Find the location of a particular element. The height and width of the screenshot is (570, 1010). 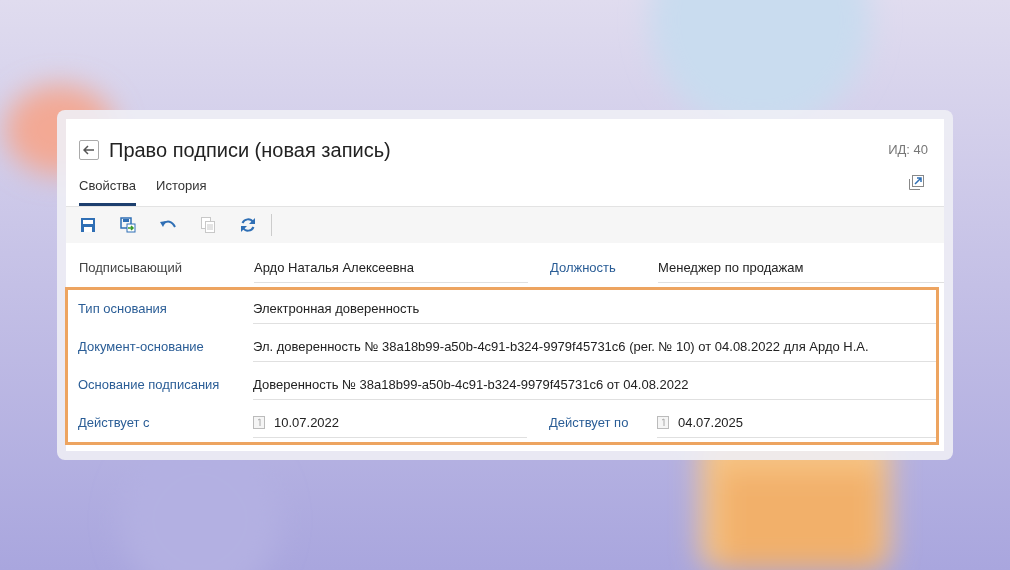

back-button is located at coordinates (89, 150).